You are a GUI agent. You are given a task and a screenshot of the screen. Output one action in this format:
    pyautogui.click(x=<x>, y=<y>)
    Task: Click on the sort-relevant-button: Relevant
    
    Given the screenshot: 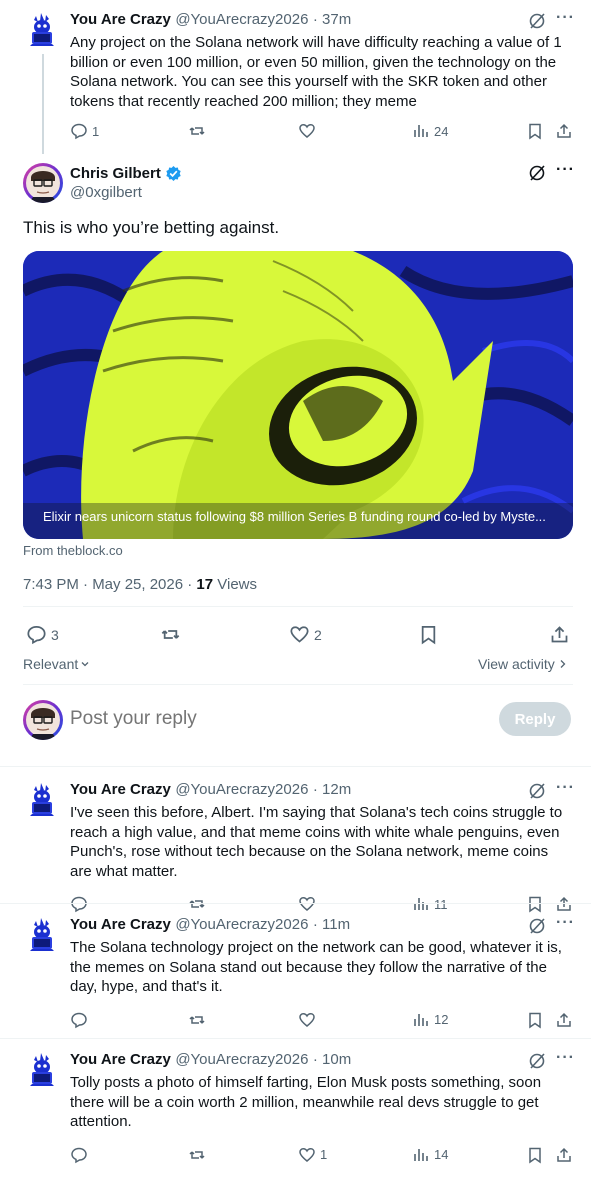 What is the action you would take?
    pyautogui.click(x=56, y=664)
    